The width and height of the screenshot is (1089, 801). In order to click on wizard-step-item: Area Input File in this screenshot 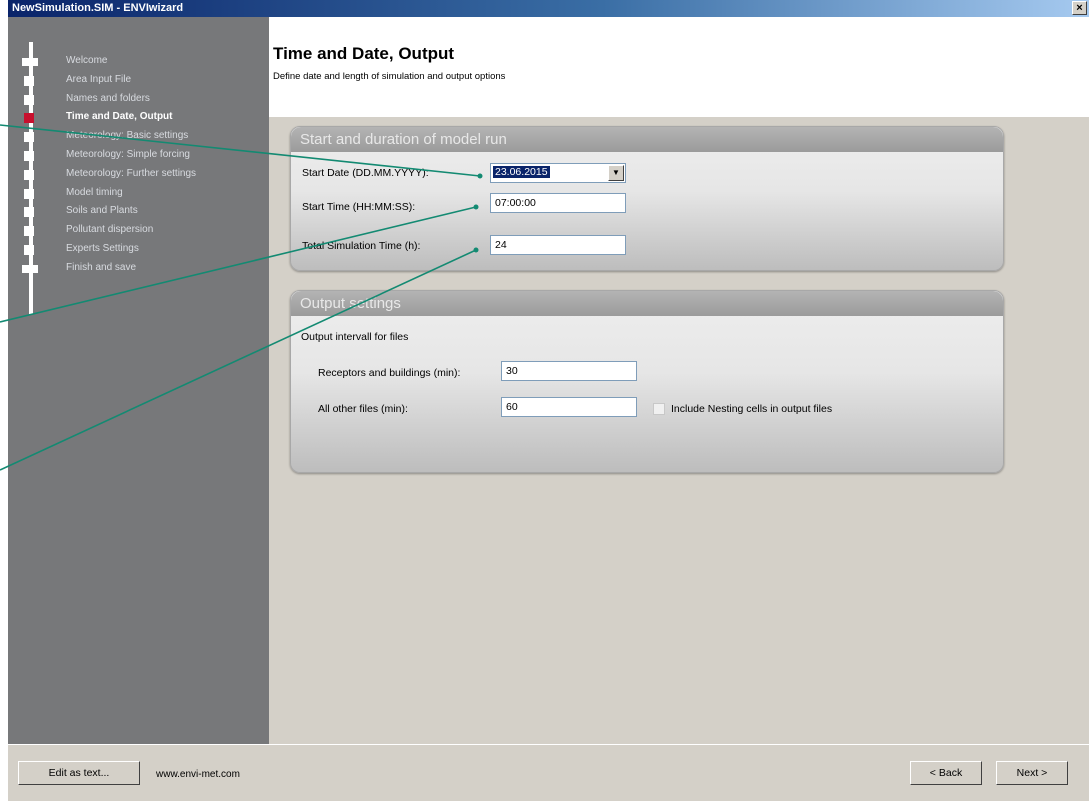, I will do `click(138, 81)`.